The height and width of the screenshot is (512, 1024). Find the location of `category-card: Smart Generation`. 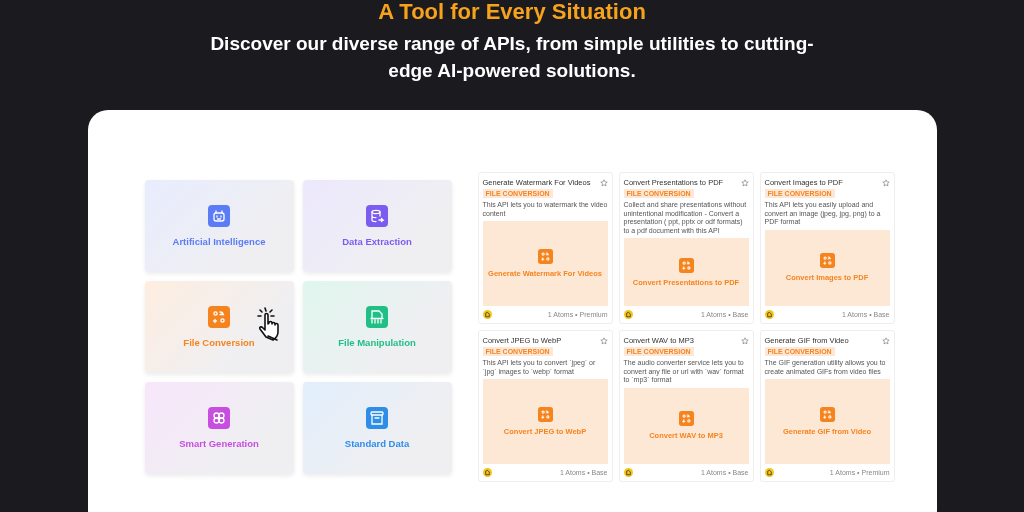

category-card: Smart Generation is located at coordinates (219, 428).